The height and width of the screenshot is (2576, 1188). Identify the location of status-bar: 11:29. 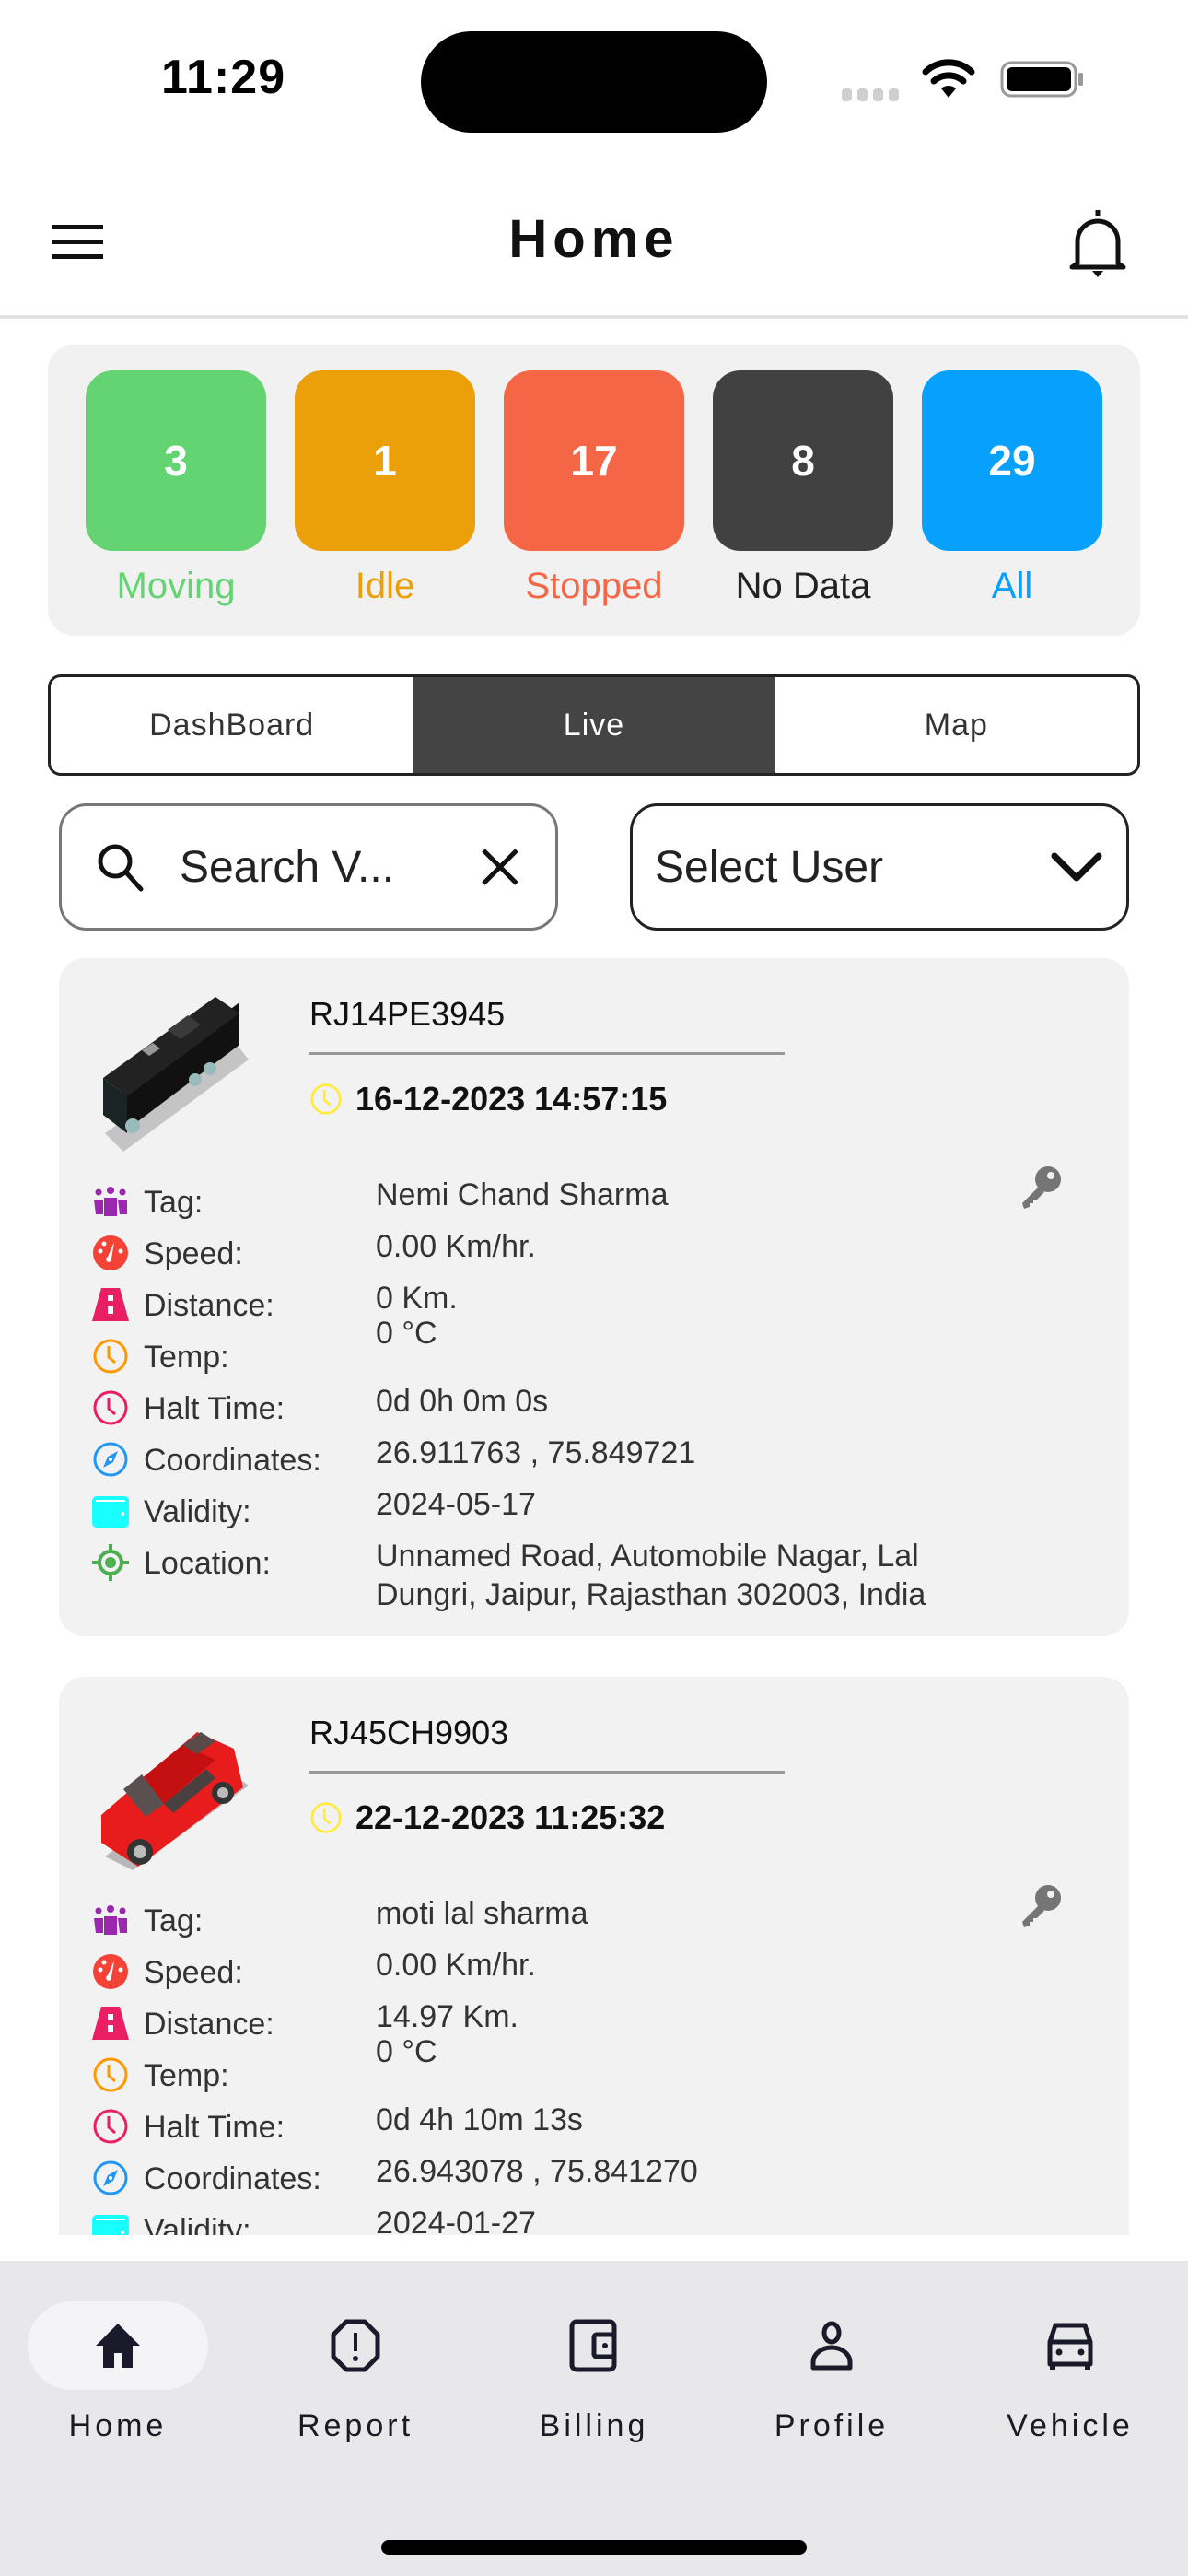
(594, 78).